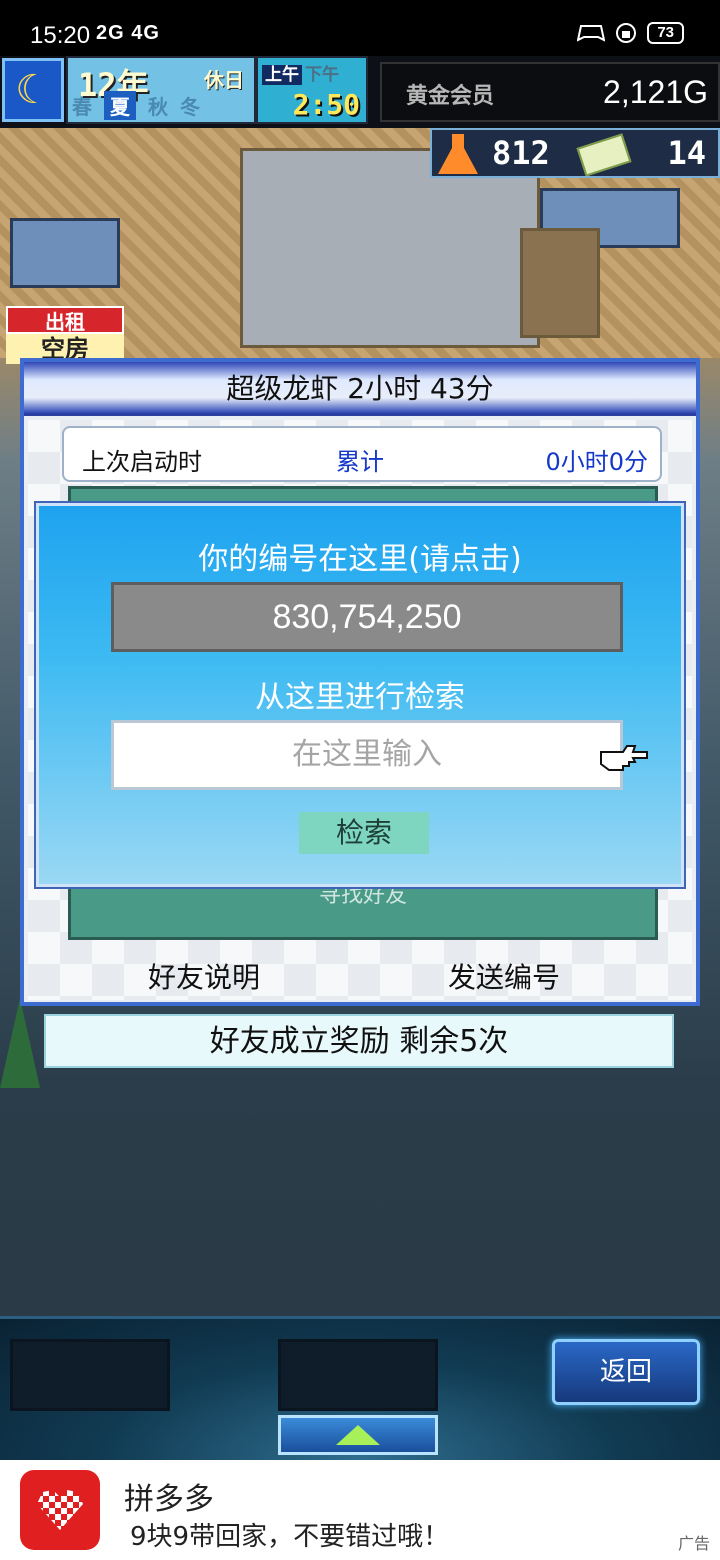 The height and width of the screenshot is (1560, 720). Describe the element at coordinates (290, 1537) in the screenshot. I see `ad-slogan: 9块9带回家，不要错过哦！` at that location.